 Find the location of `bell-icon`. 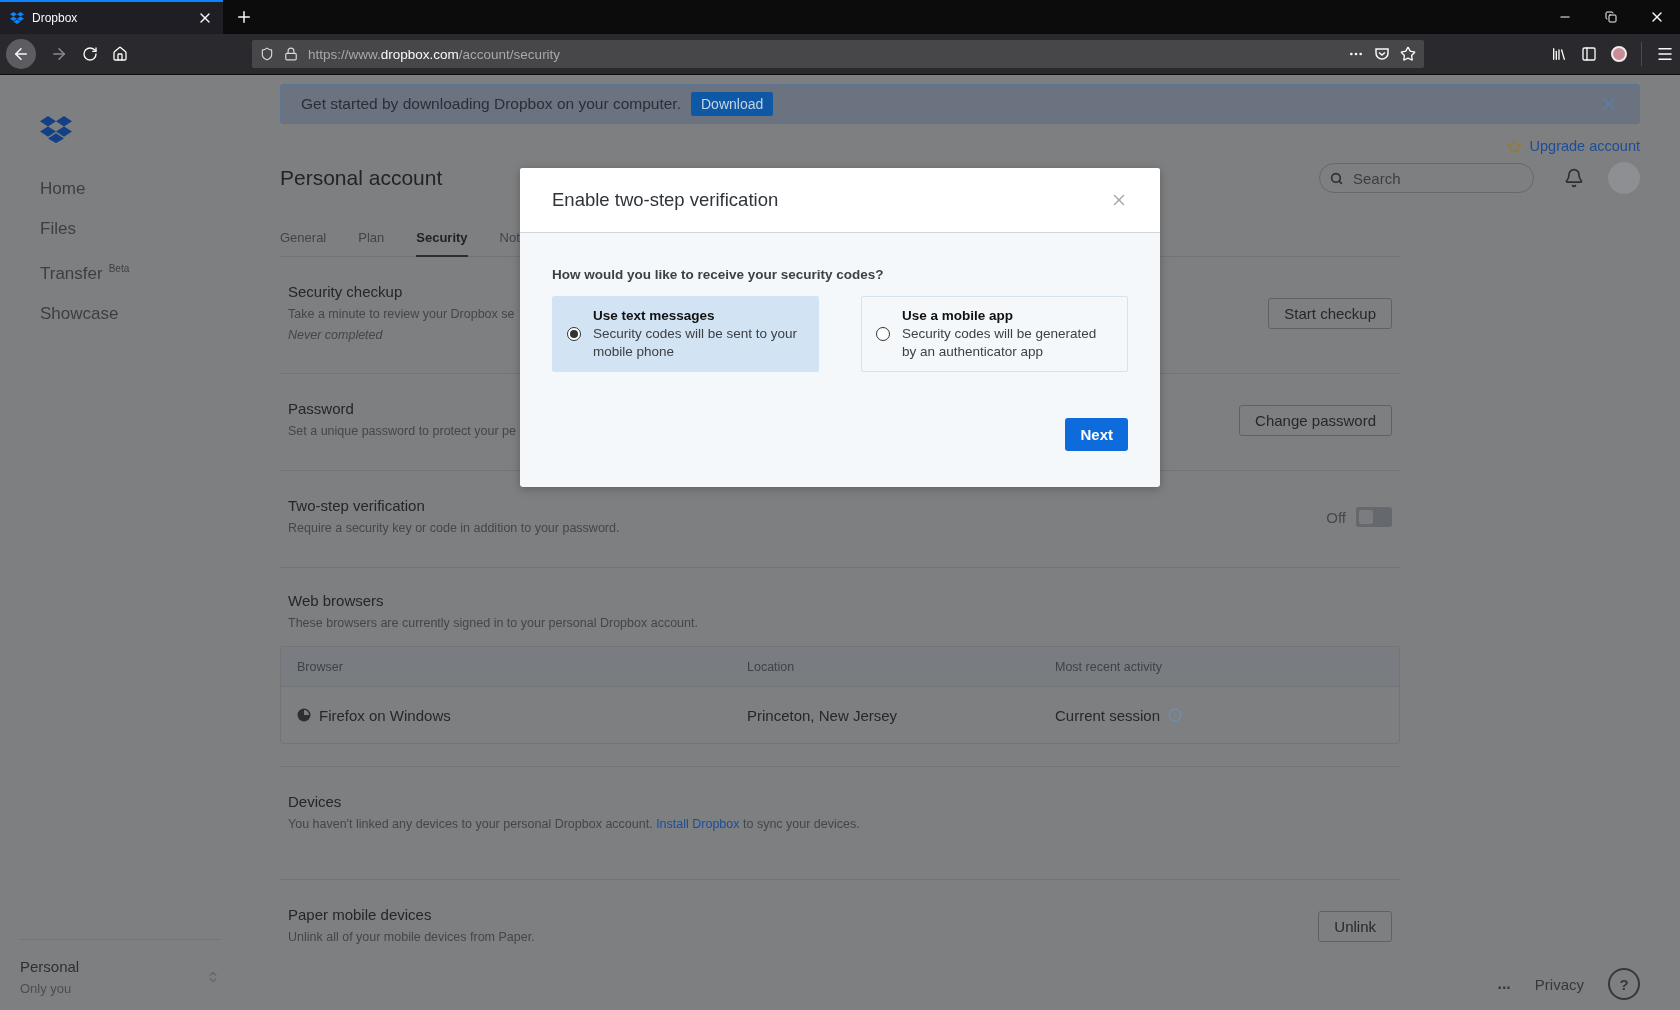

bell-icon is located at coordinates (1574, 178).